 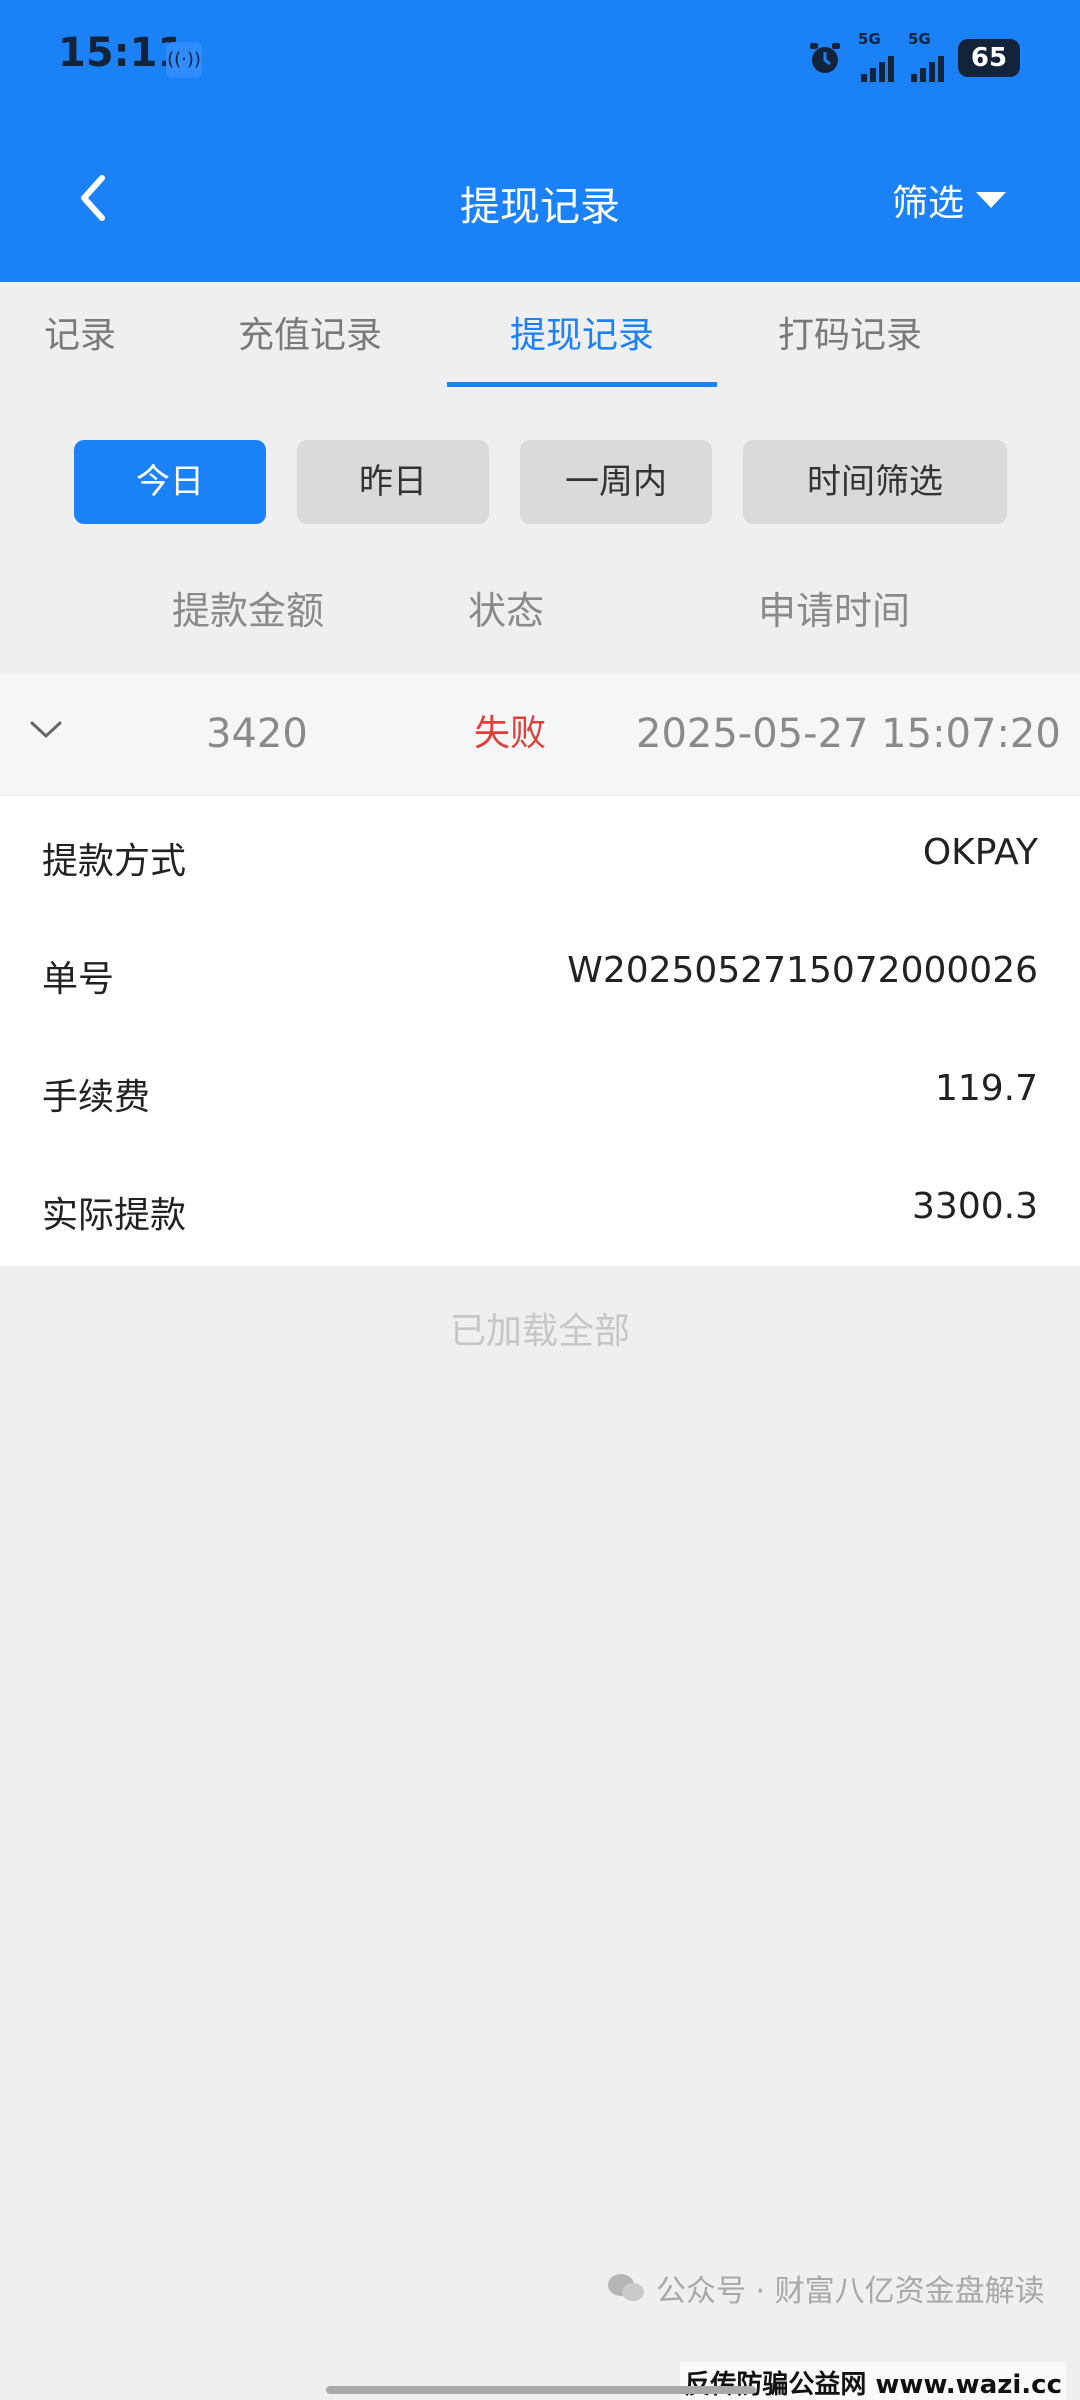 What do you see at coordinates (582, 384) in the screenshot?
I see `active-tab-indicator` at bounding box center [582, 384].